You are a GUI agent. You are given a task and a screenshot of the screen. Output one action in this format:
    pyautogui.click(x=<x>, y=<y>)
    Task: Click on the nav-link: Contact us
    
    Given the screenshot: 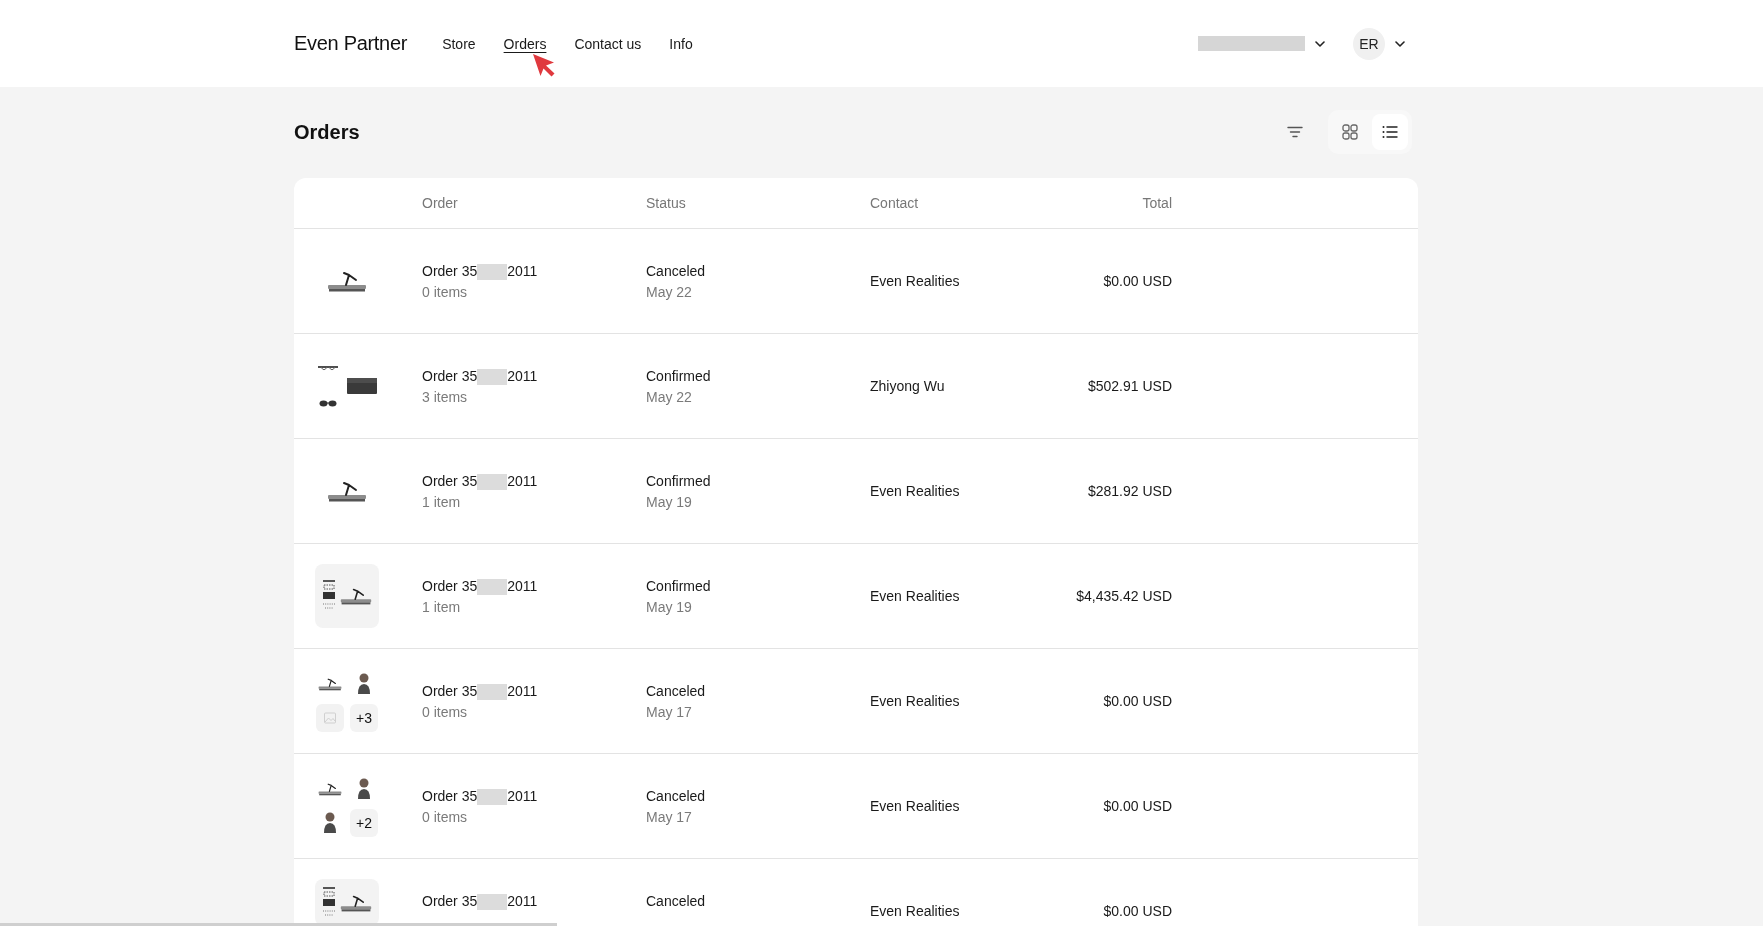 What is the action you would take?
    pyautogui.click(x=608, y=43)
    